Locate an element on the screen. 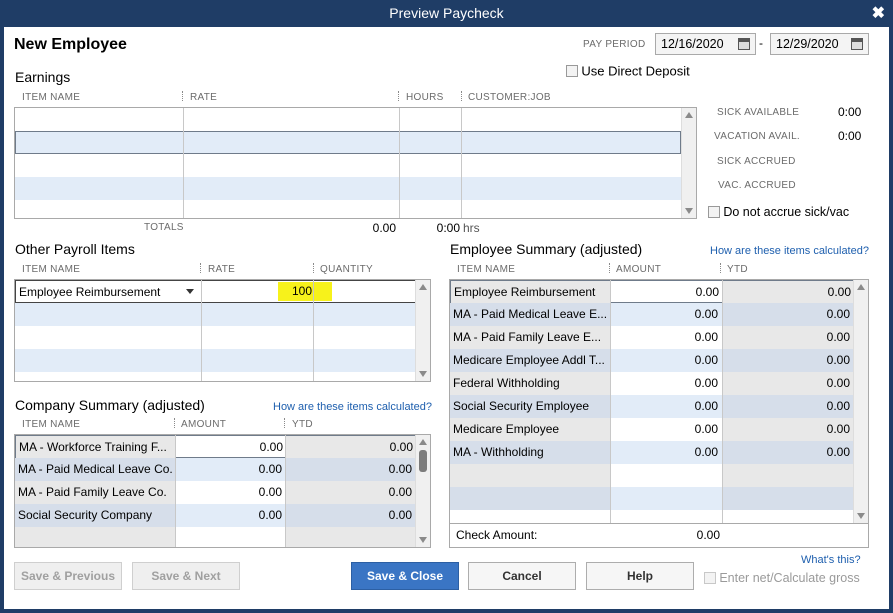  employee-col-item: ITEM NAME is located at coordinates (486, 269).